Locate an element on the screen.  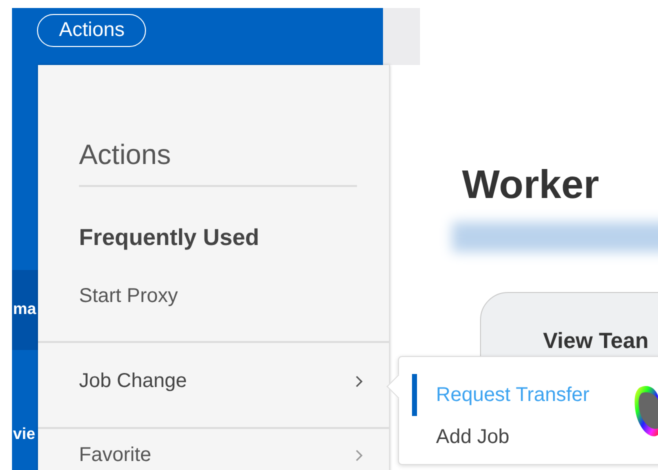
section-heading: Frequently Used is located at coordinates (169, 237).